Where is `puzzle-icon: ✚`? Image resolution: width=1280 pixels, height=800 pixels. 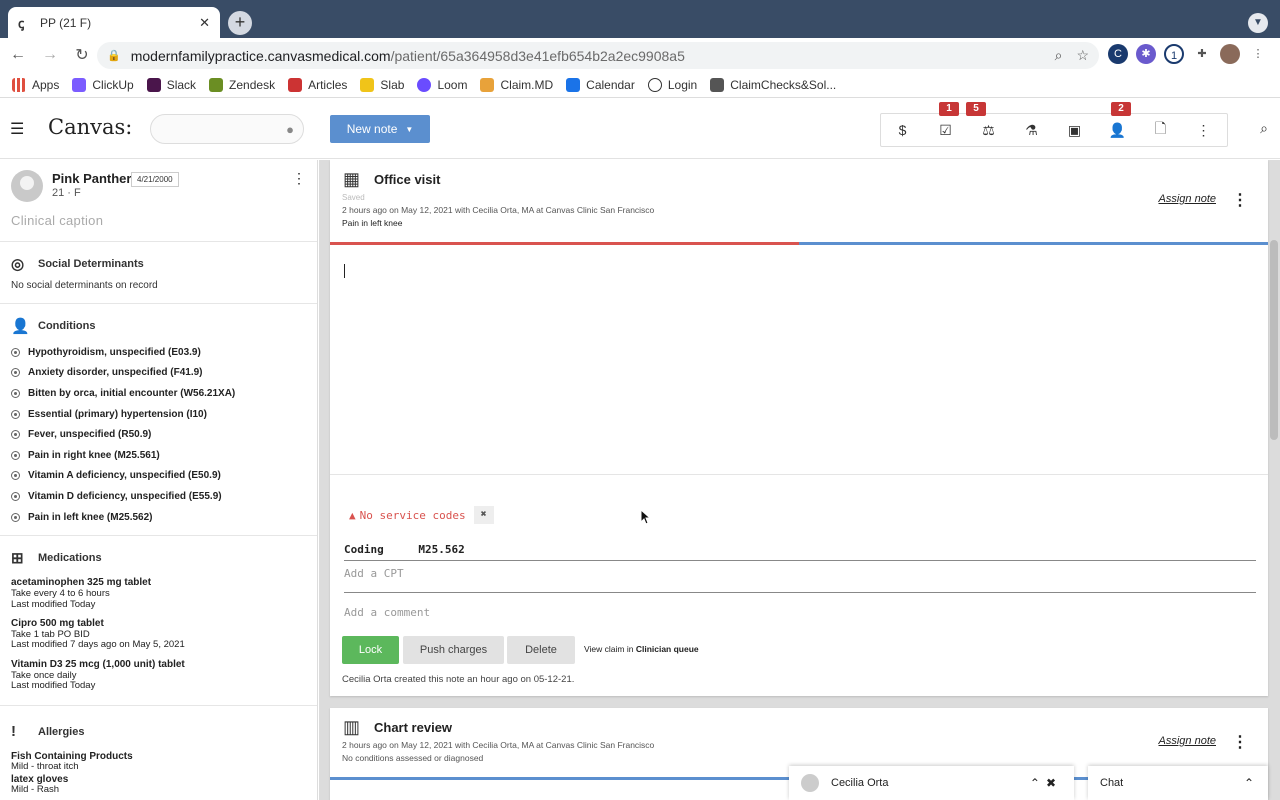 puzzle-icon: ✚ is located at coordinates (1202, 54).